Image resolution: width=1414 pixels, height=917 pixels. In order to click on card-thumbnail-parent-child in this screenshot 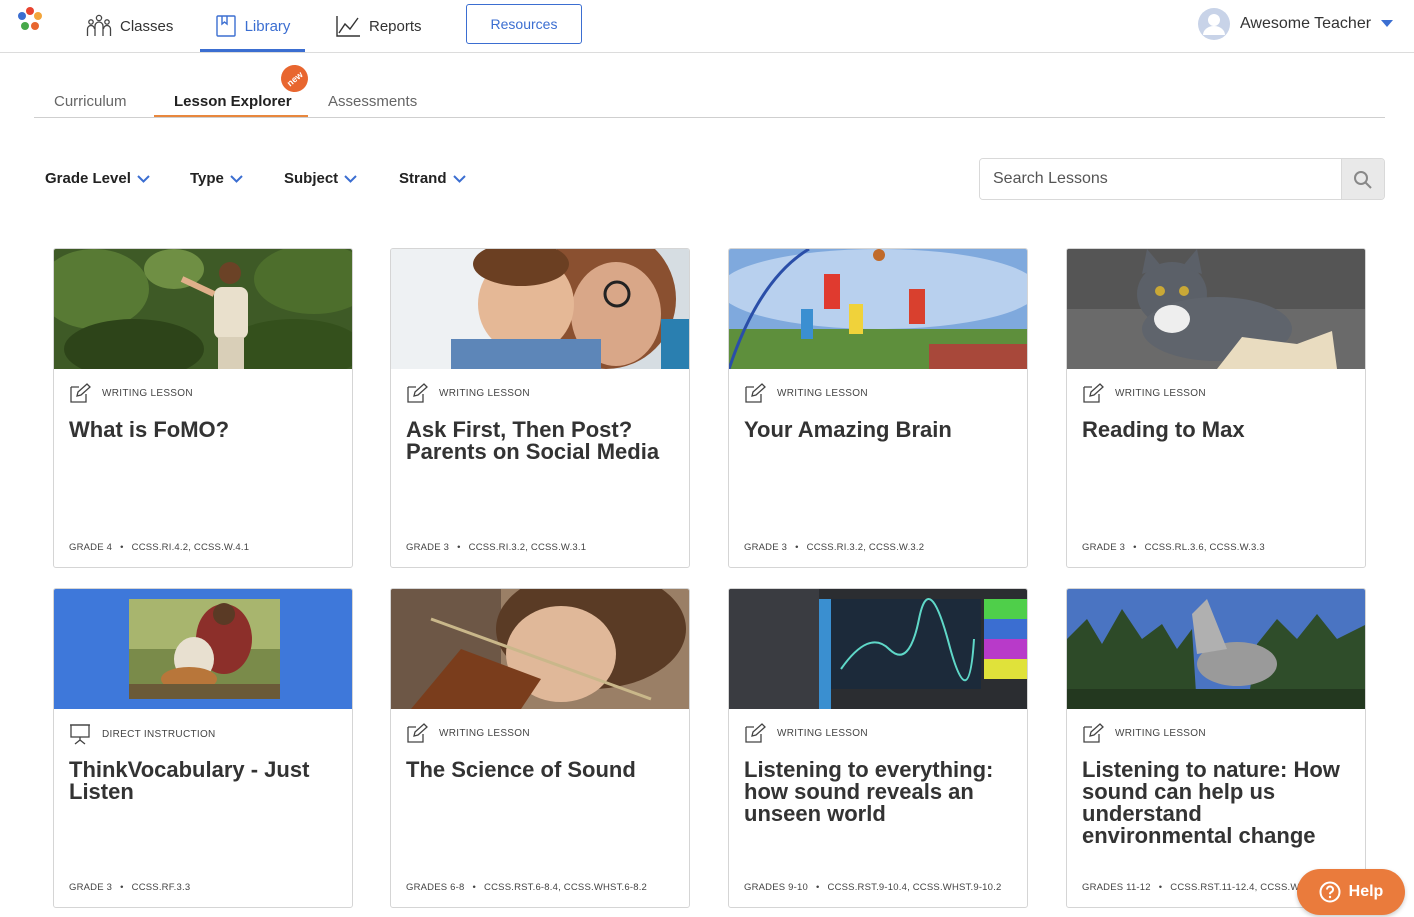, I will do `click(540, 309)`.